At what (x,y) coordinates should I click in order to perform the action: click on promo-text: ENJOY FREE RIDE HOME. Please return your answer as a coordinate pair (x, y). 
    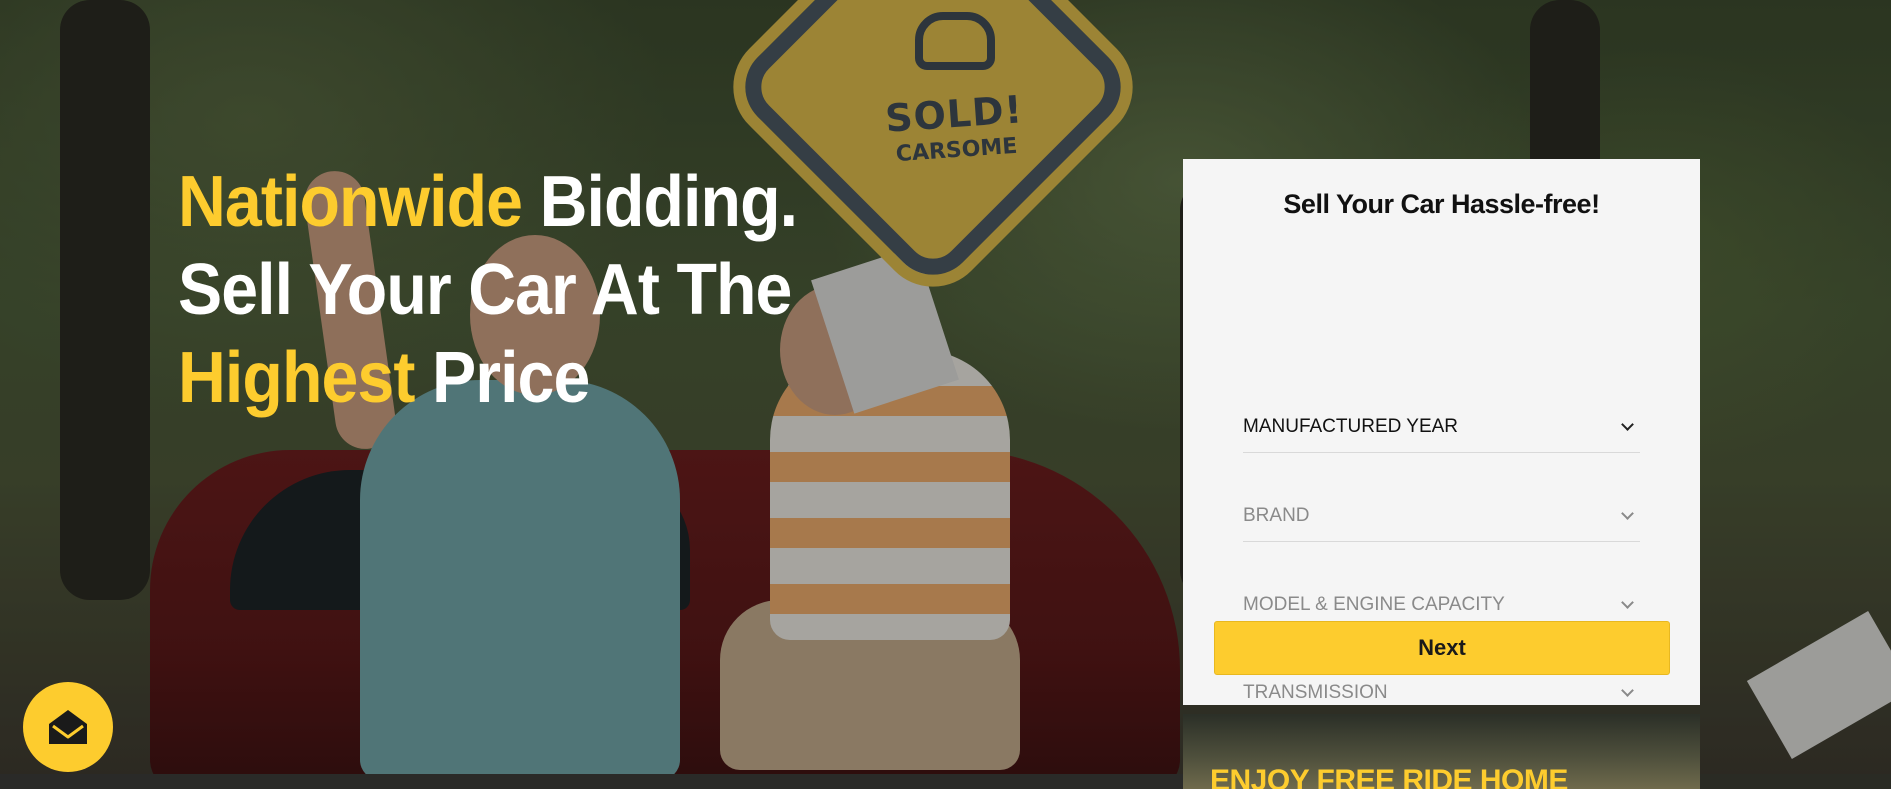
    Looking at the image, I should click on (1389, 776).